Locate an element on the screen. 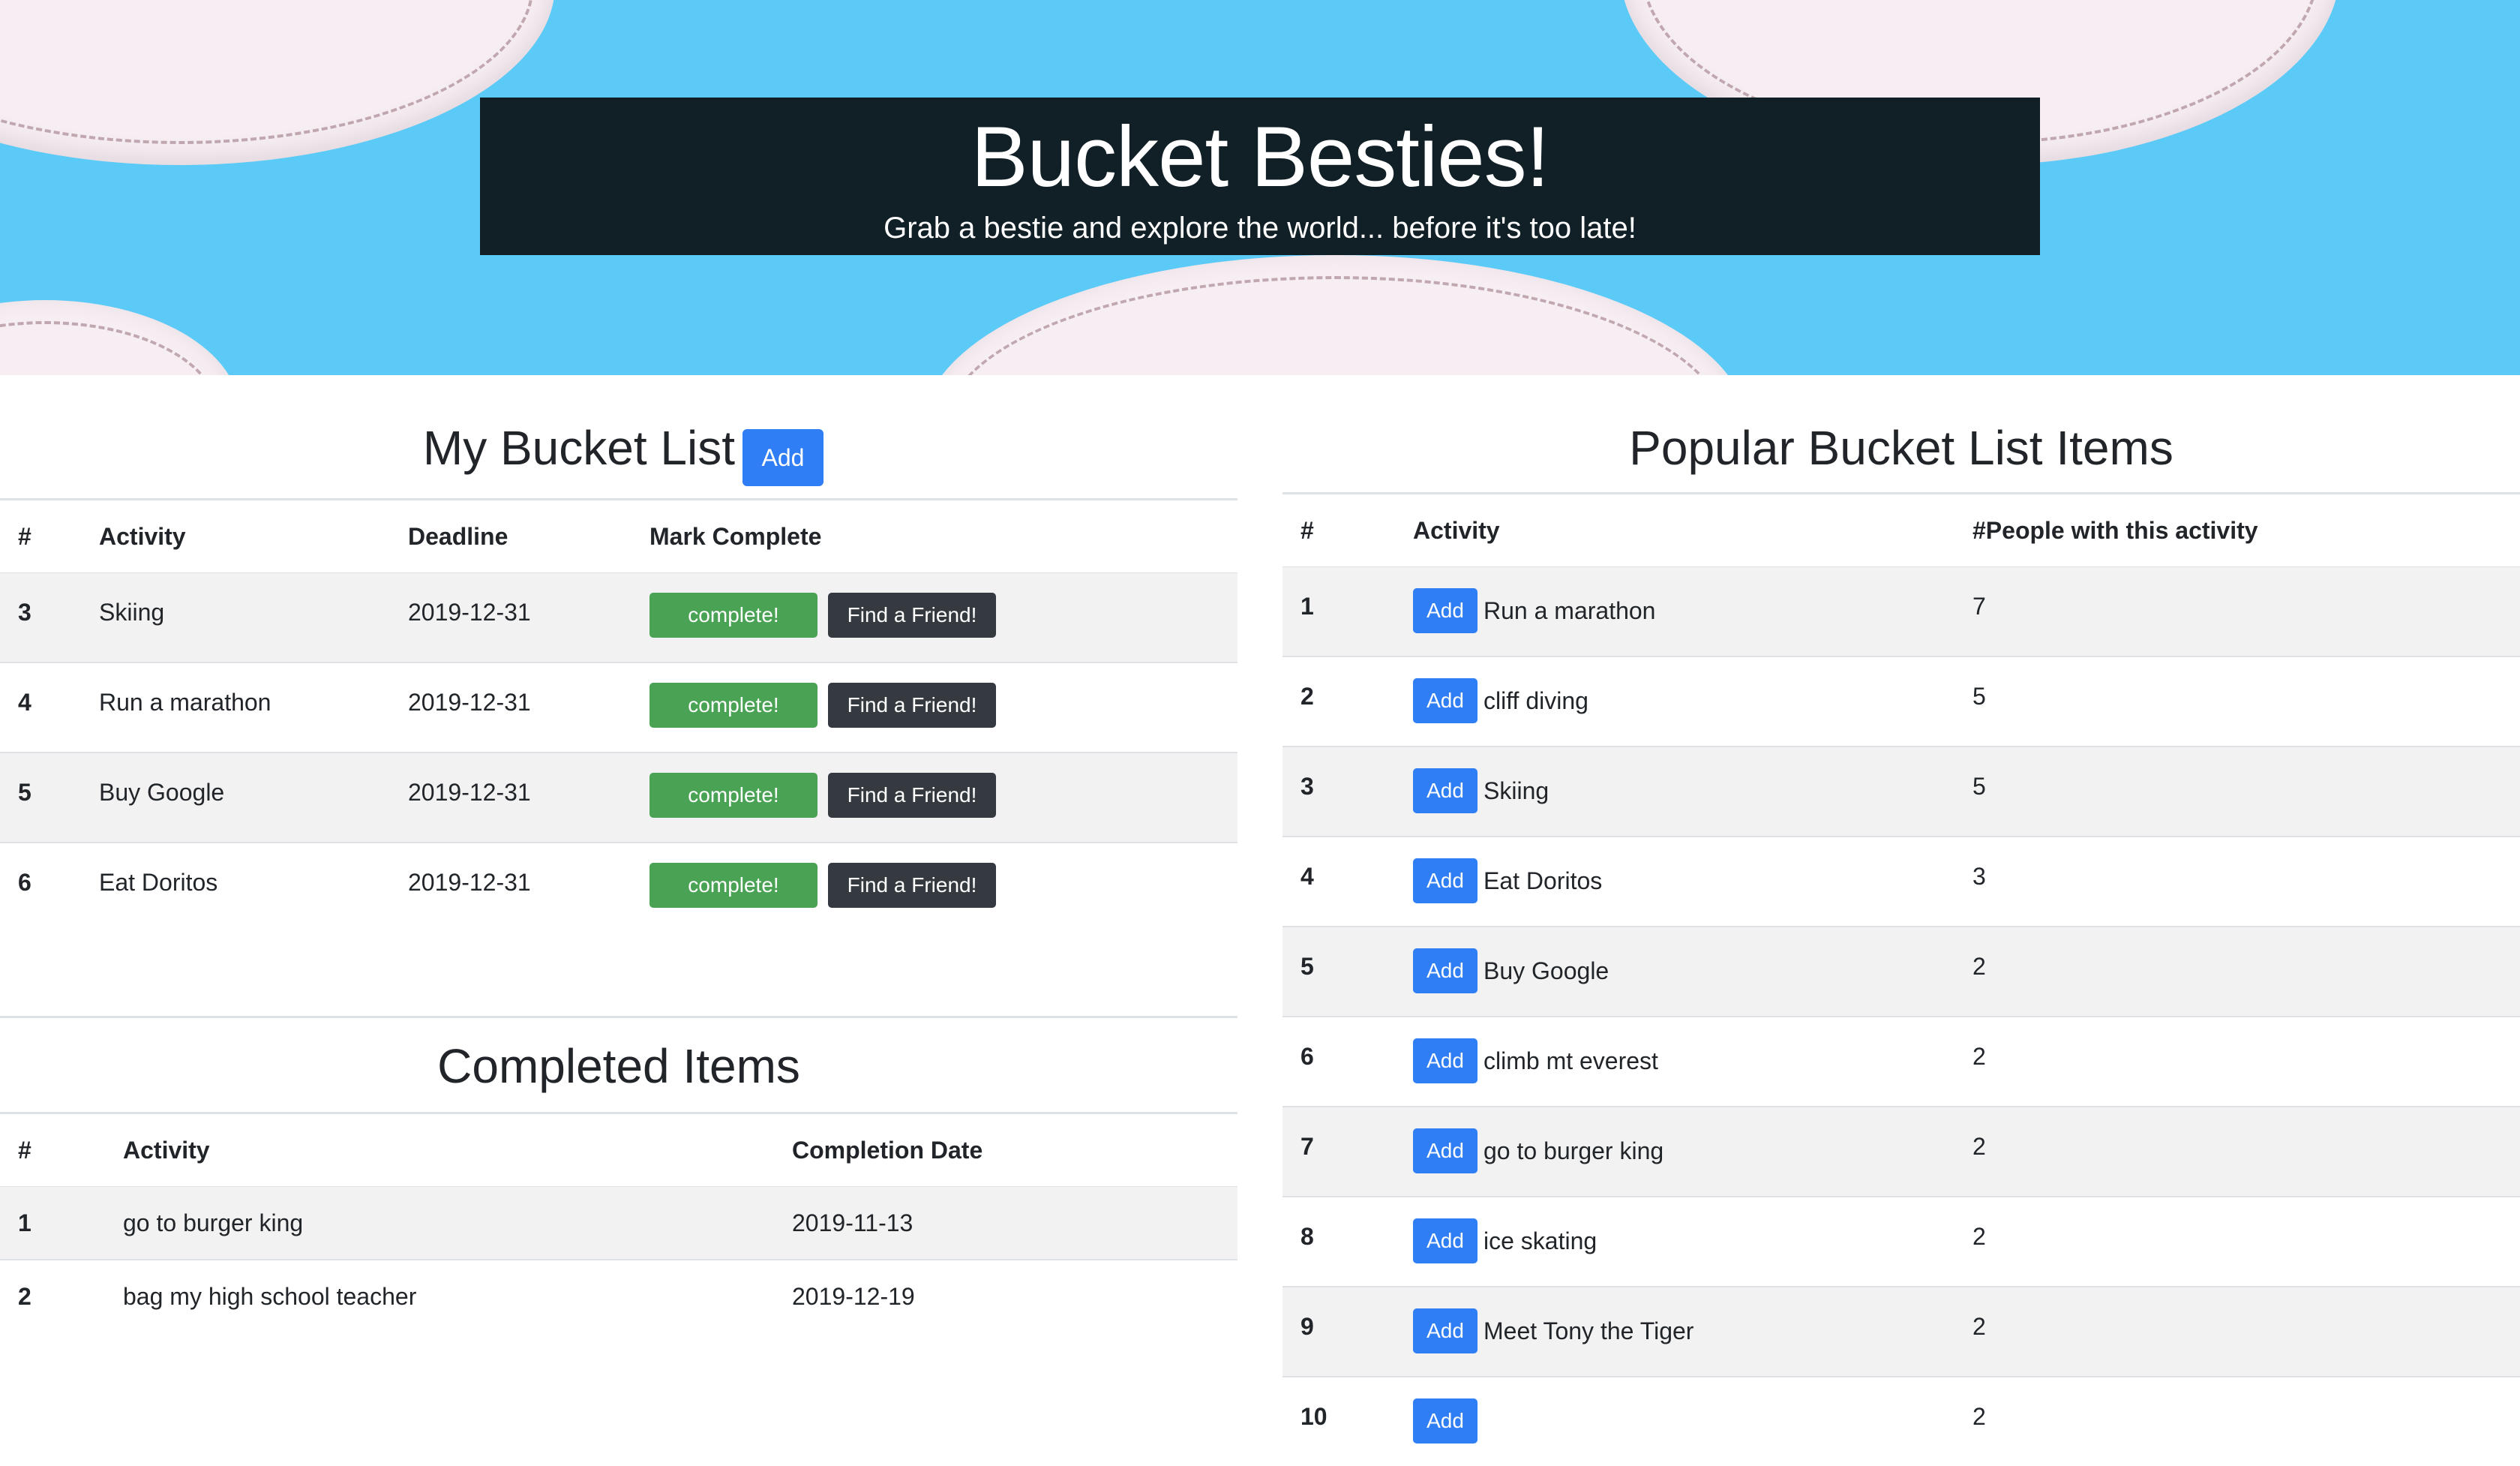  row-activity: Eat Doritos is located at coordinates (1543, 881).